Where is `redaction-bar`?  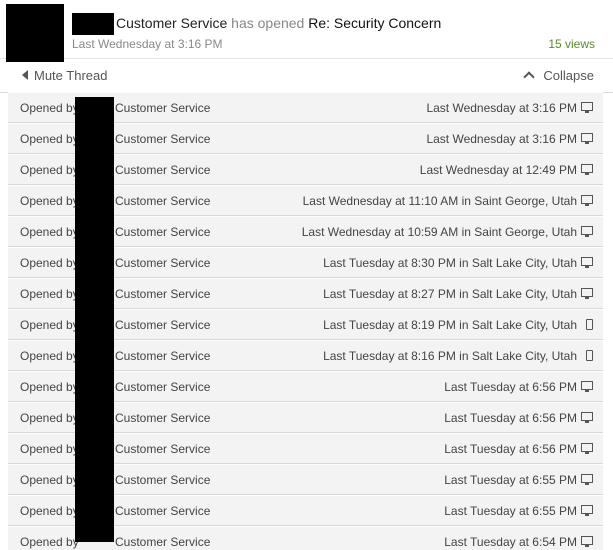 redaction-bar is located at coordinates (94, 319).